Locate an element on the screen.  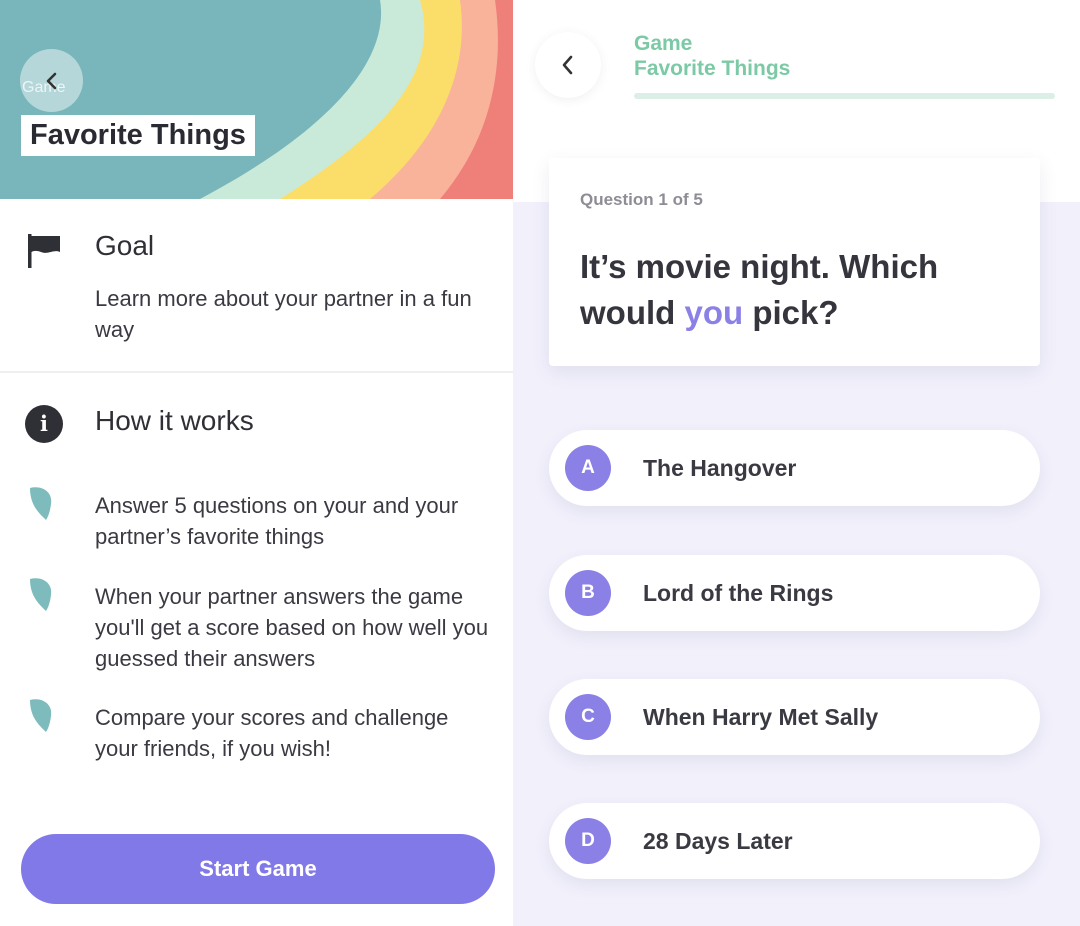
start-game-button: Start Game is located at coordinates (258, 869).